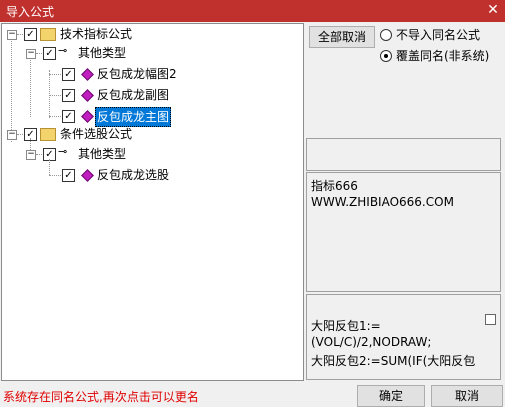 The image size is (505, 407). Describe the element at coordinates (493, 10) in the screenshot. I see `close-icon: ✕` at that location.